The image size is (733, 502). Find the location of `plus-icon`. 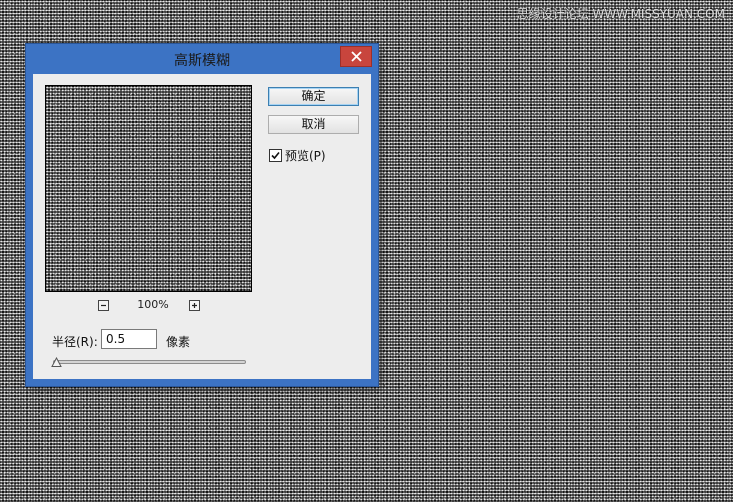

plus-icon is located at coordinates (194, 305).